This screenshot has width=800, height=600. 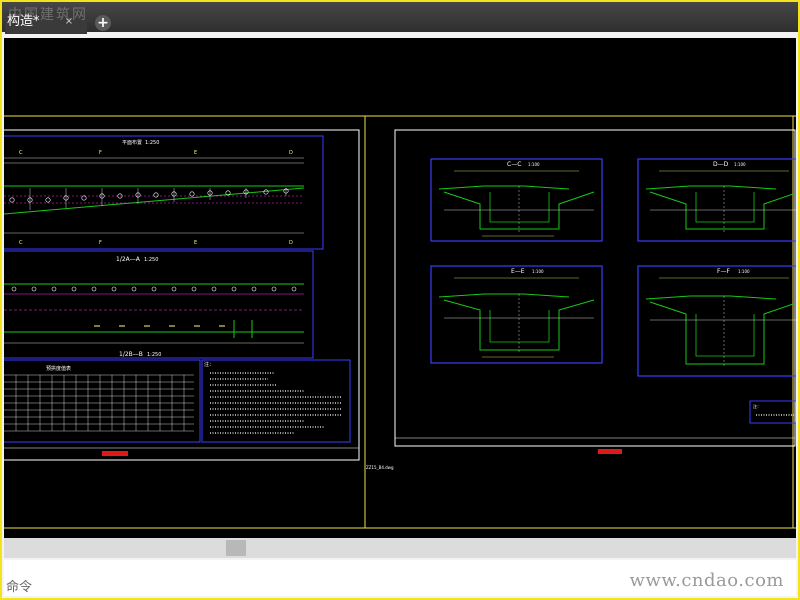 I want to click on section-dd: D—D 1:100, so click(x=716, y=200).